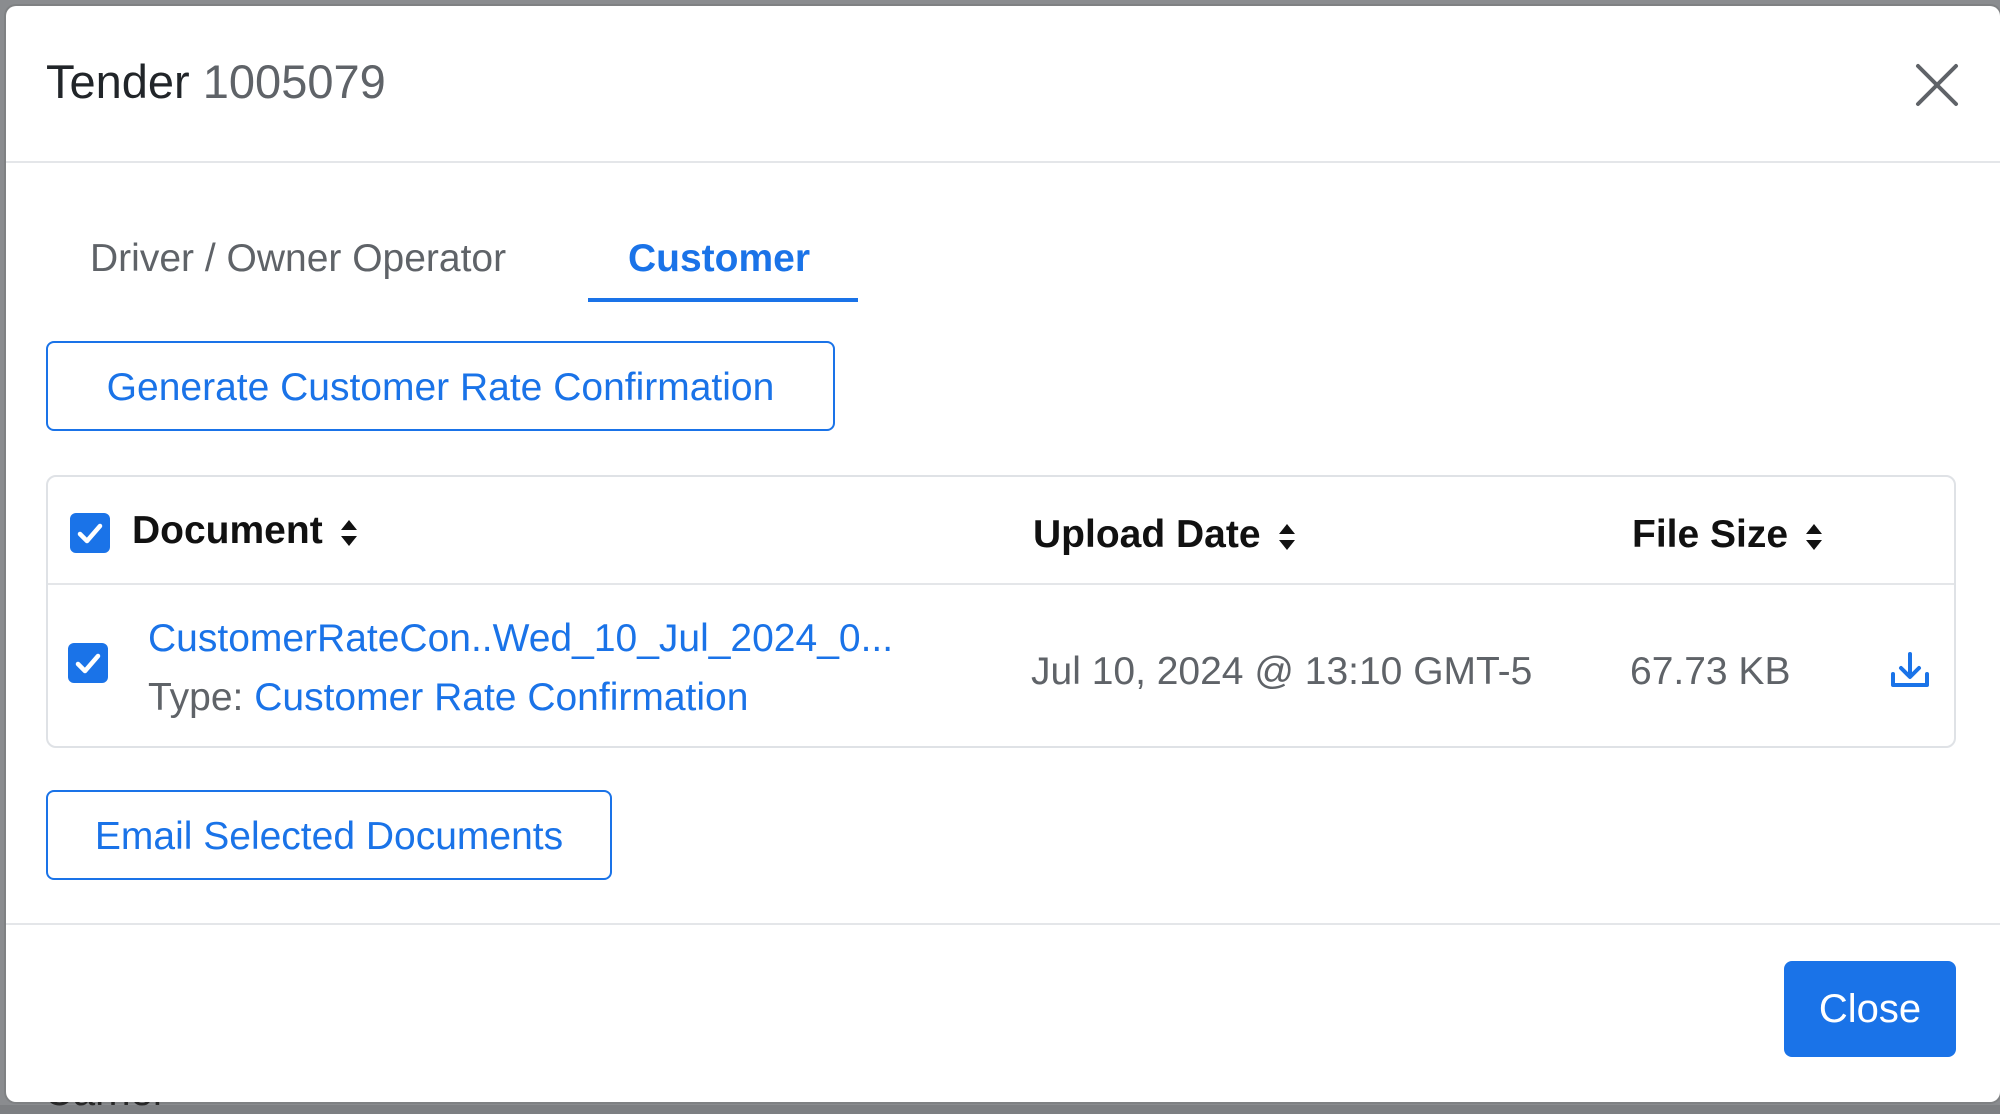 The height and width of the screenshot is (1114, 2000). I want to click on file-size-cell: 67.73 KB, so click(1710, 671).